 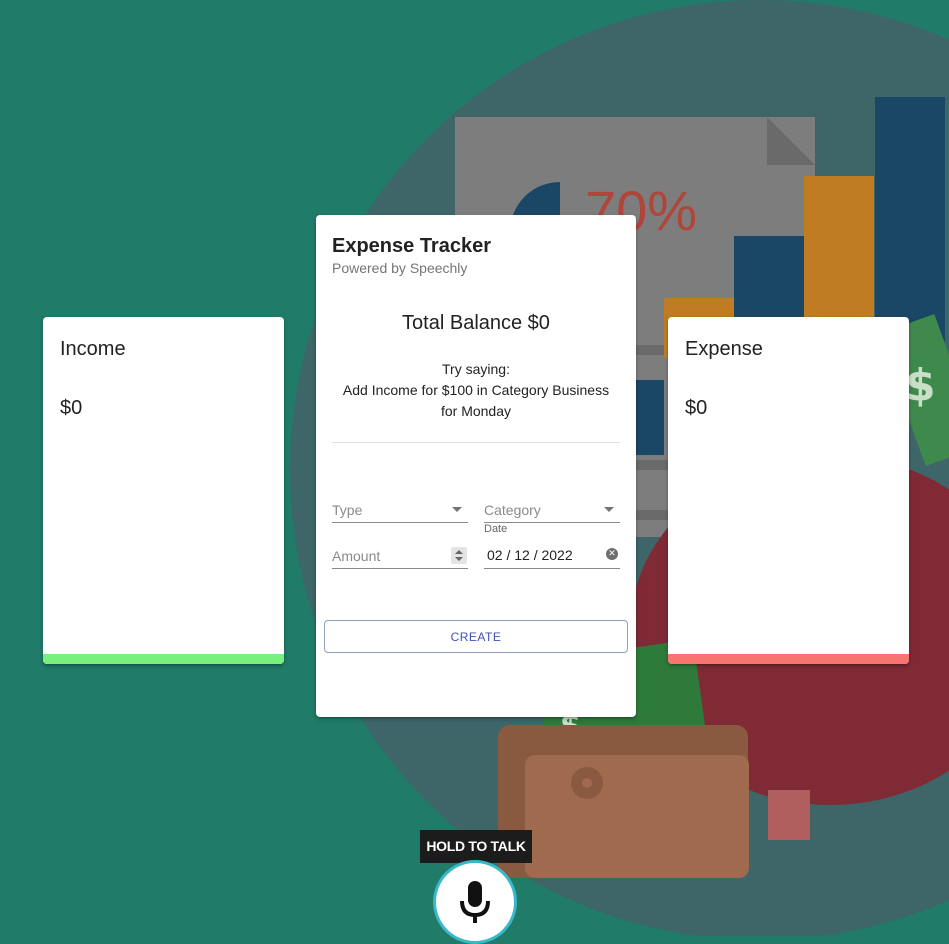 I want to click on app-title: Expense Tracker, so click(x=411, y=246).